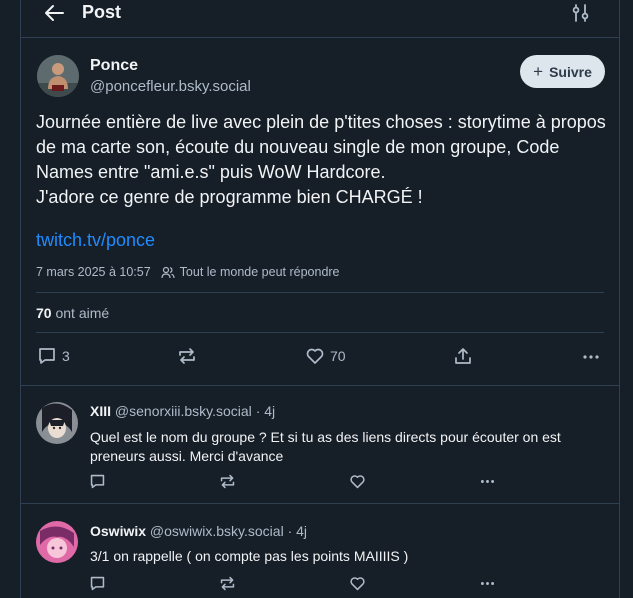  Describe the element at coordinates (102, 12) in the screenshot. I see `page-title: Post` at that location.